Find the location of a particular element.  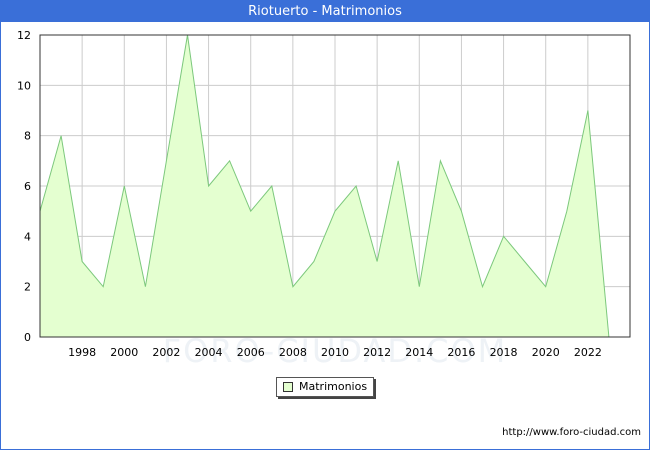

x-tick-label: 2002 is located at coordinates (166, 352).